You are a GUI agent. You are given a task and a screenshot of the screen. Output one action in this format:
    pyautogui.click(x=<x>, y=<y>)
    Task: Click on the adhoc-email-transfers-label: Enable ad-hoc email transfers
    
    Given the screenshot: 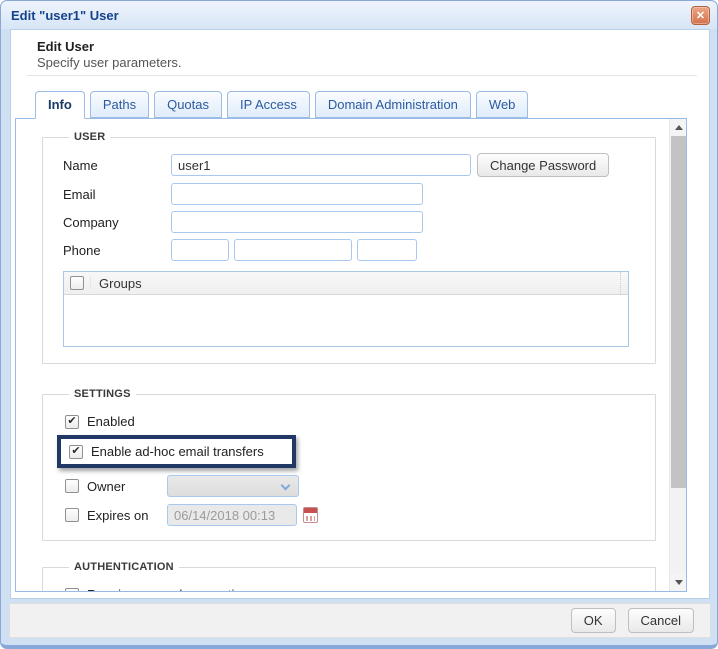 What is the action you would take?
    pyautogui.click(x=177, y=451)
    